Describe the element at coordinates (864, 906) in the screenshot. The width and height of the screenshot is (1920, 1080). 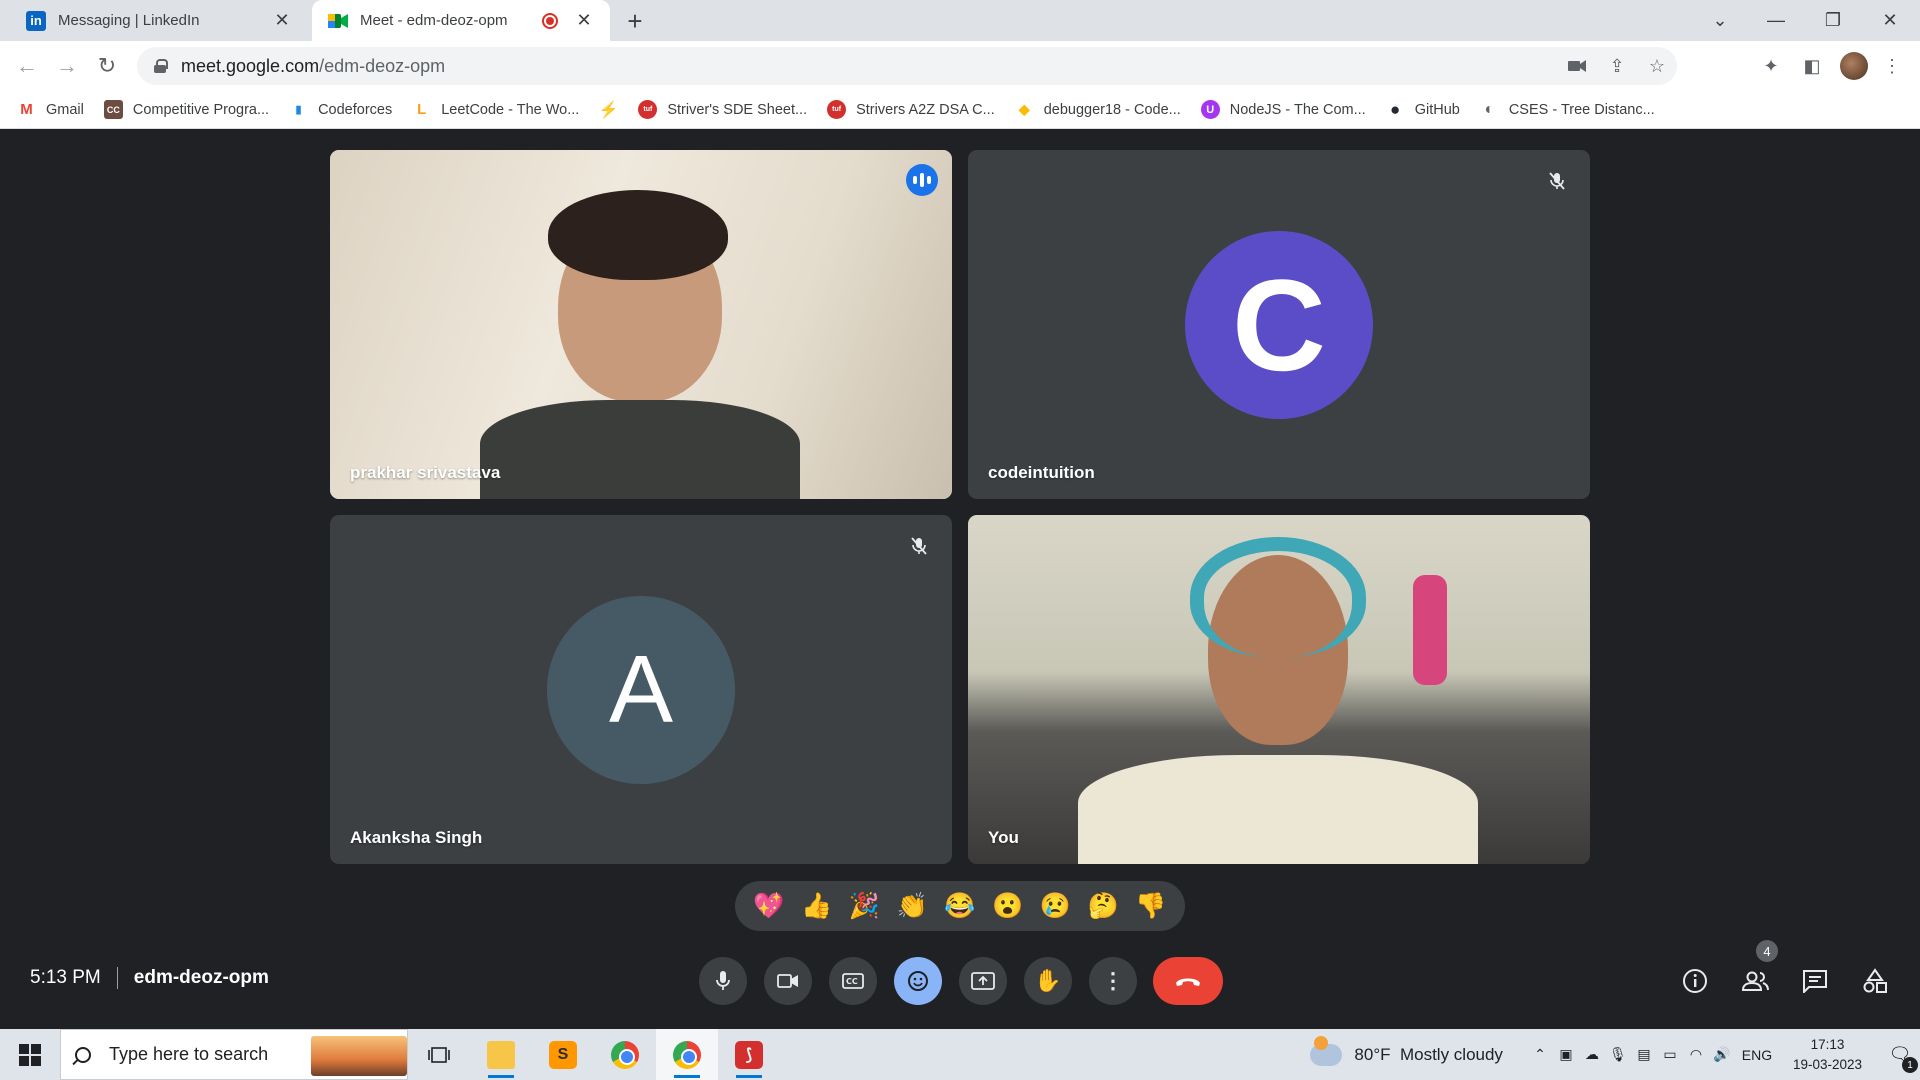
I see `reaction-party-popper: 🎉` at that location.